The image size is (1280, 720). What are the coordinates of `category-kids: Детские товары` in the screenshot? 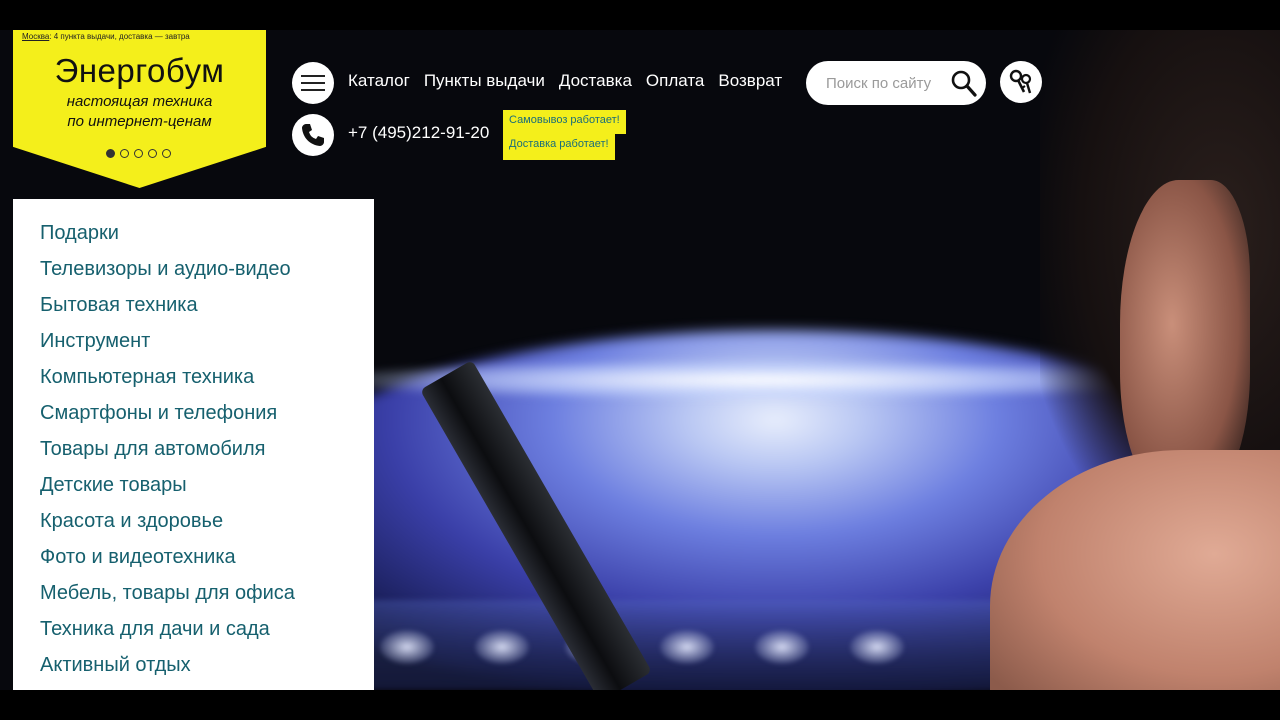 It's located at (113, 485).